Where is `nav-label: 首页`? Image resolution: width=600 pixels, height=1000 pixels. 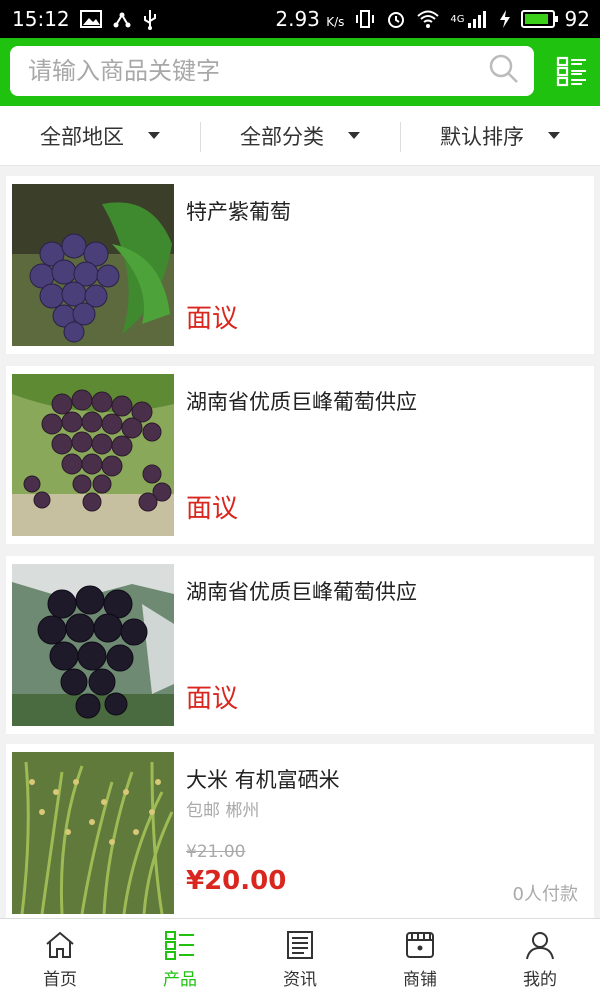
nav-label: 首页 is located at coordinates (60, 980).